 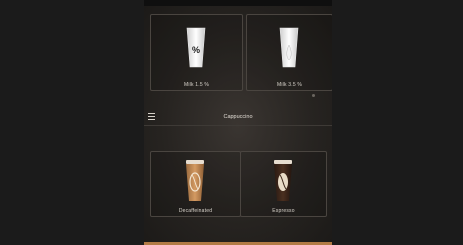 What do you see at coordinates (283, 180) in the screenshot?
I see `espresso-cup-icon` at bounding box center [283, 180].